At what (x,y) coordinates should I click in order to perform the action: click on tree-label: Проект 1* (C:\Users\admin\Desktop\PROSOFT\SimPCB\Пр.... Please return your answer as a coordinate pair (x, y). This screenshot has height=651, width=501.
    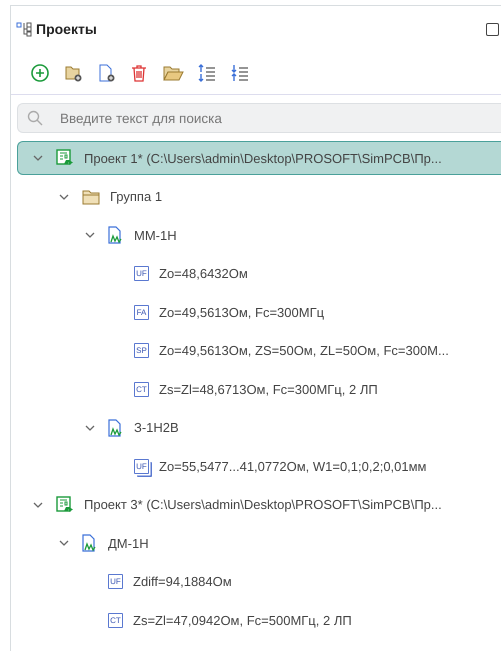
    Looking at the image, I should click on (263, 158).